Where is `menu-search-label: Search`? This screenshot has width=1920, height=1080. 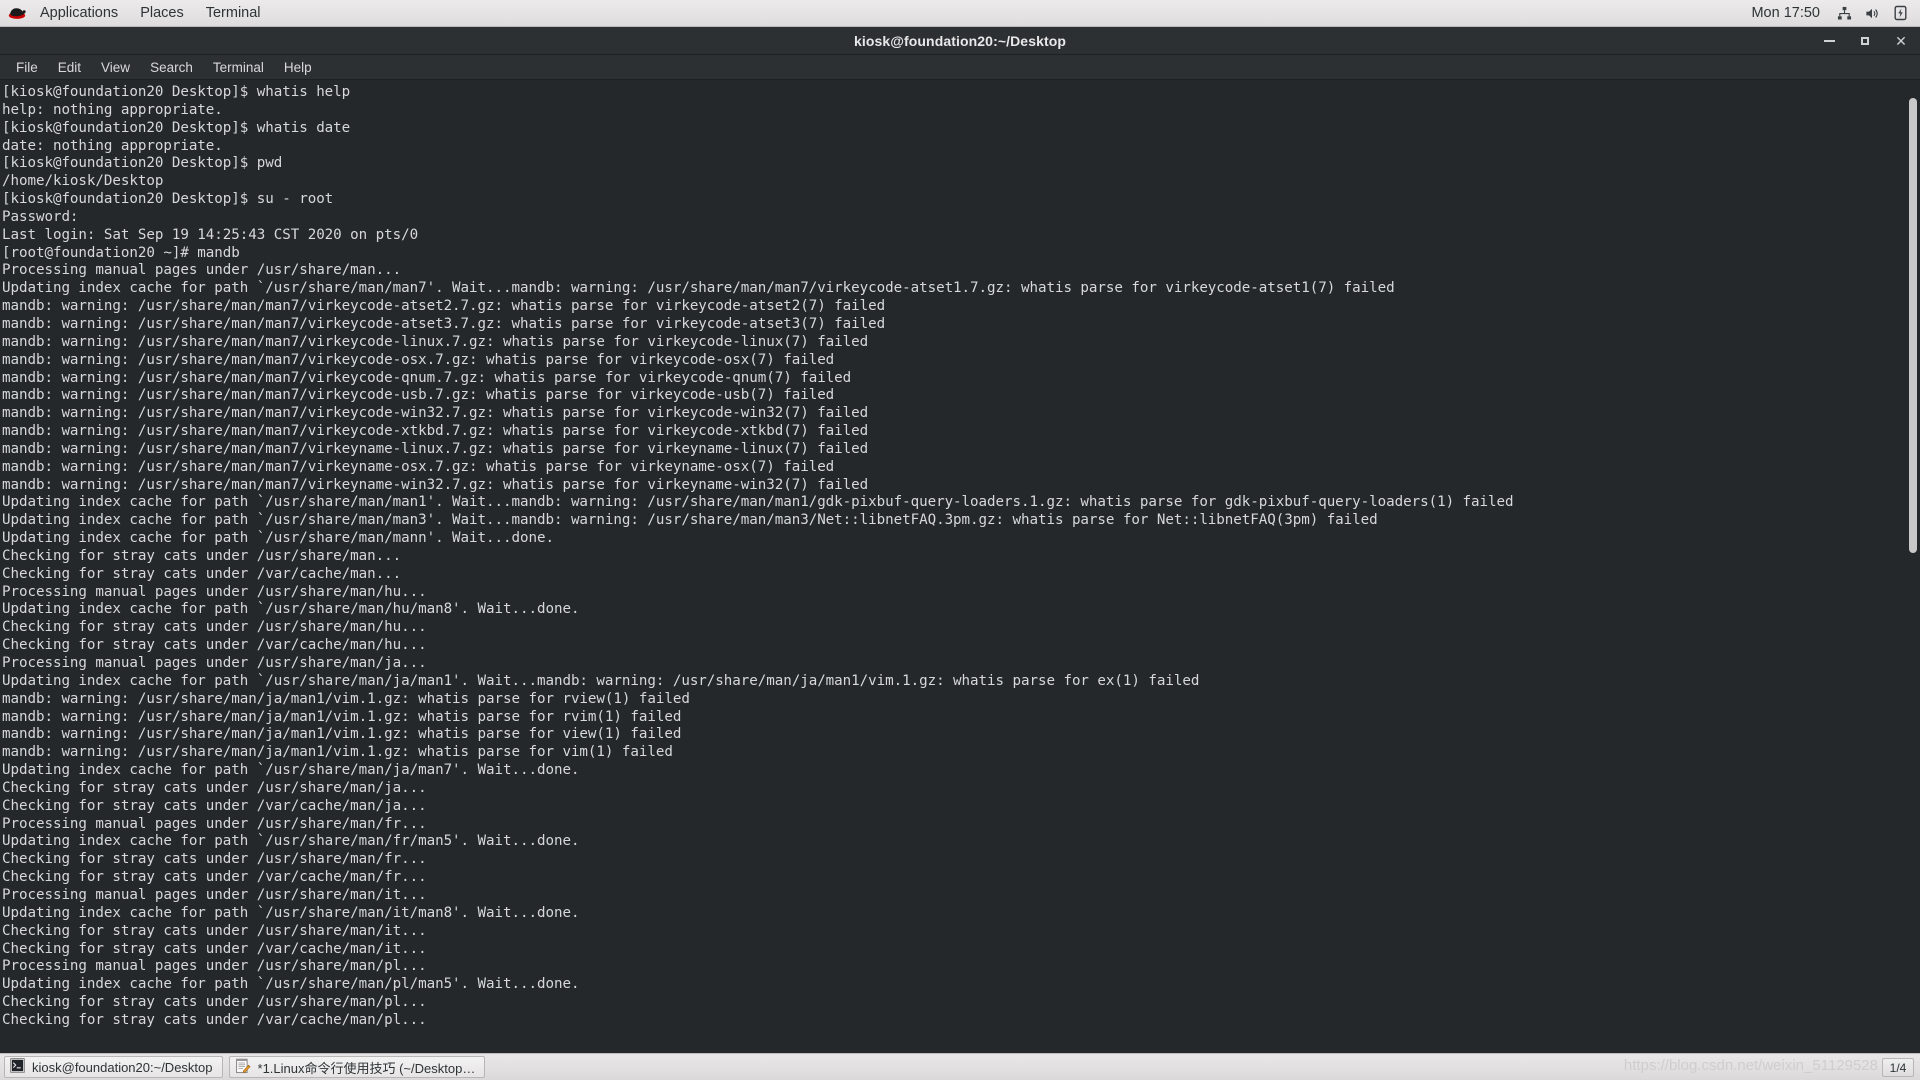 menu-search-label: Search is located at coordinates (171, 67).